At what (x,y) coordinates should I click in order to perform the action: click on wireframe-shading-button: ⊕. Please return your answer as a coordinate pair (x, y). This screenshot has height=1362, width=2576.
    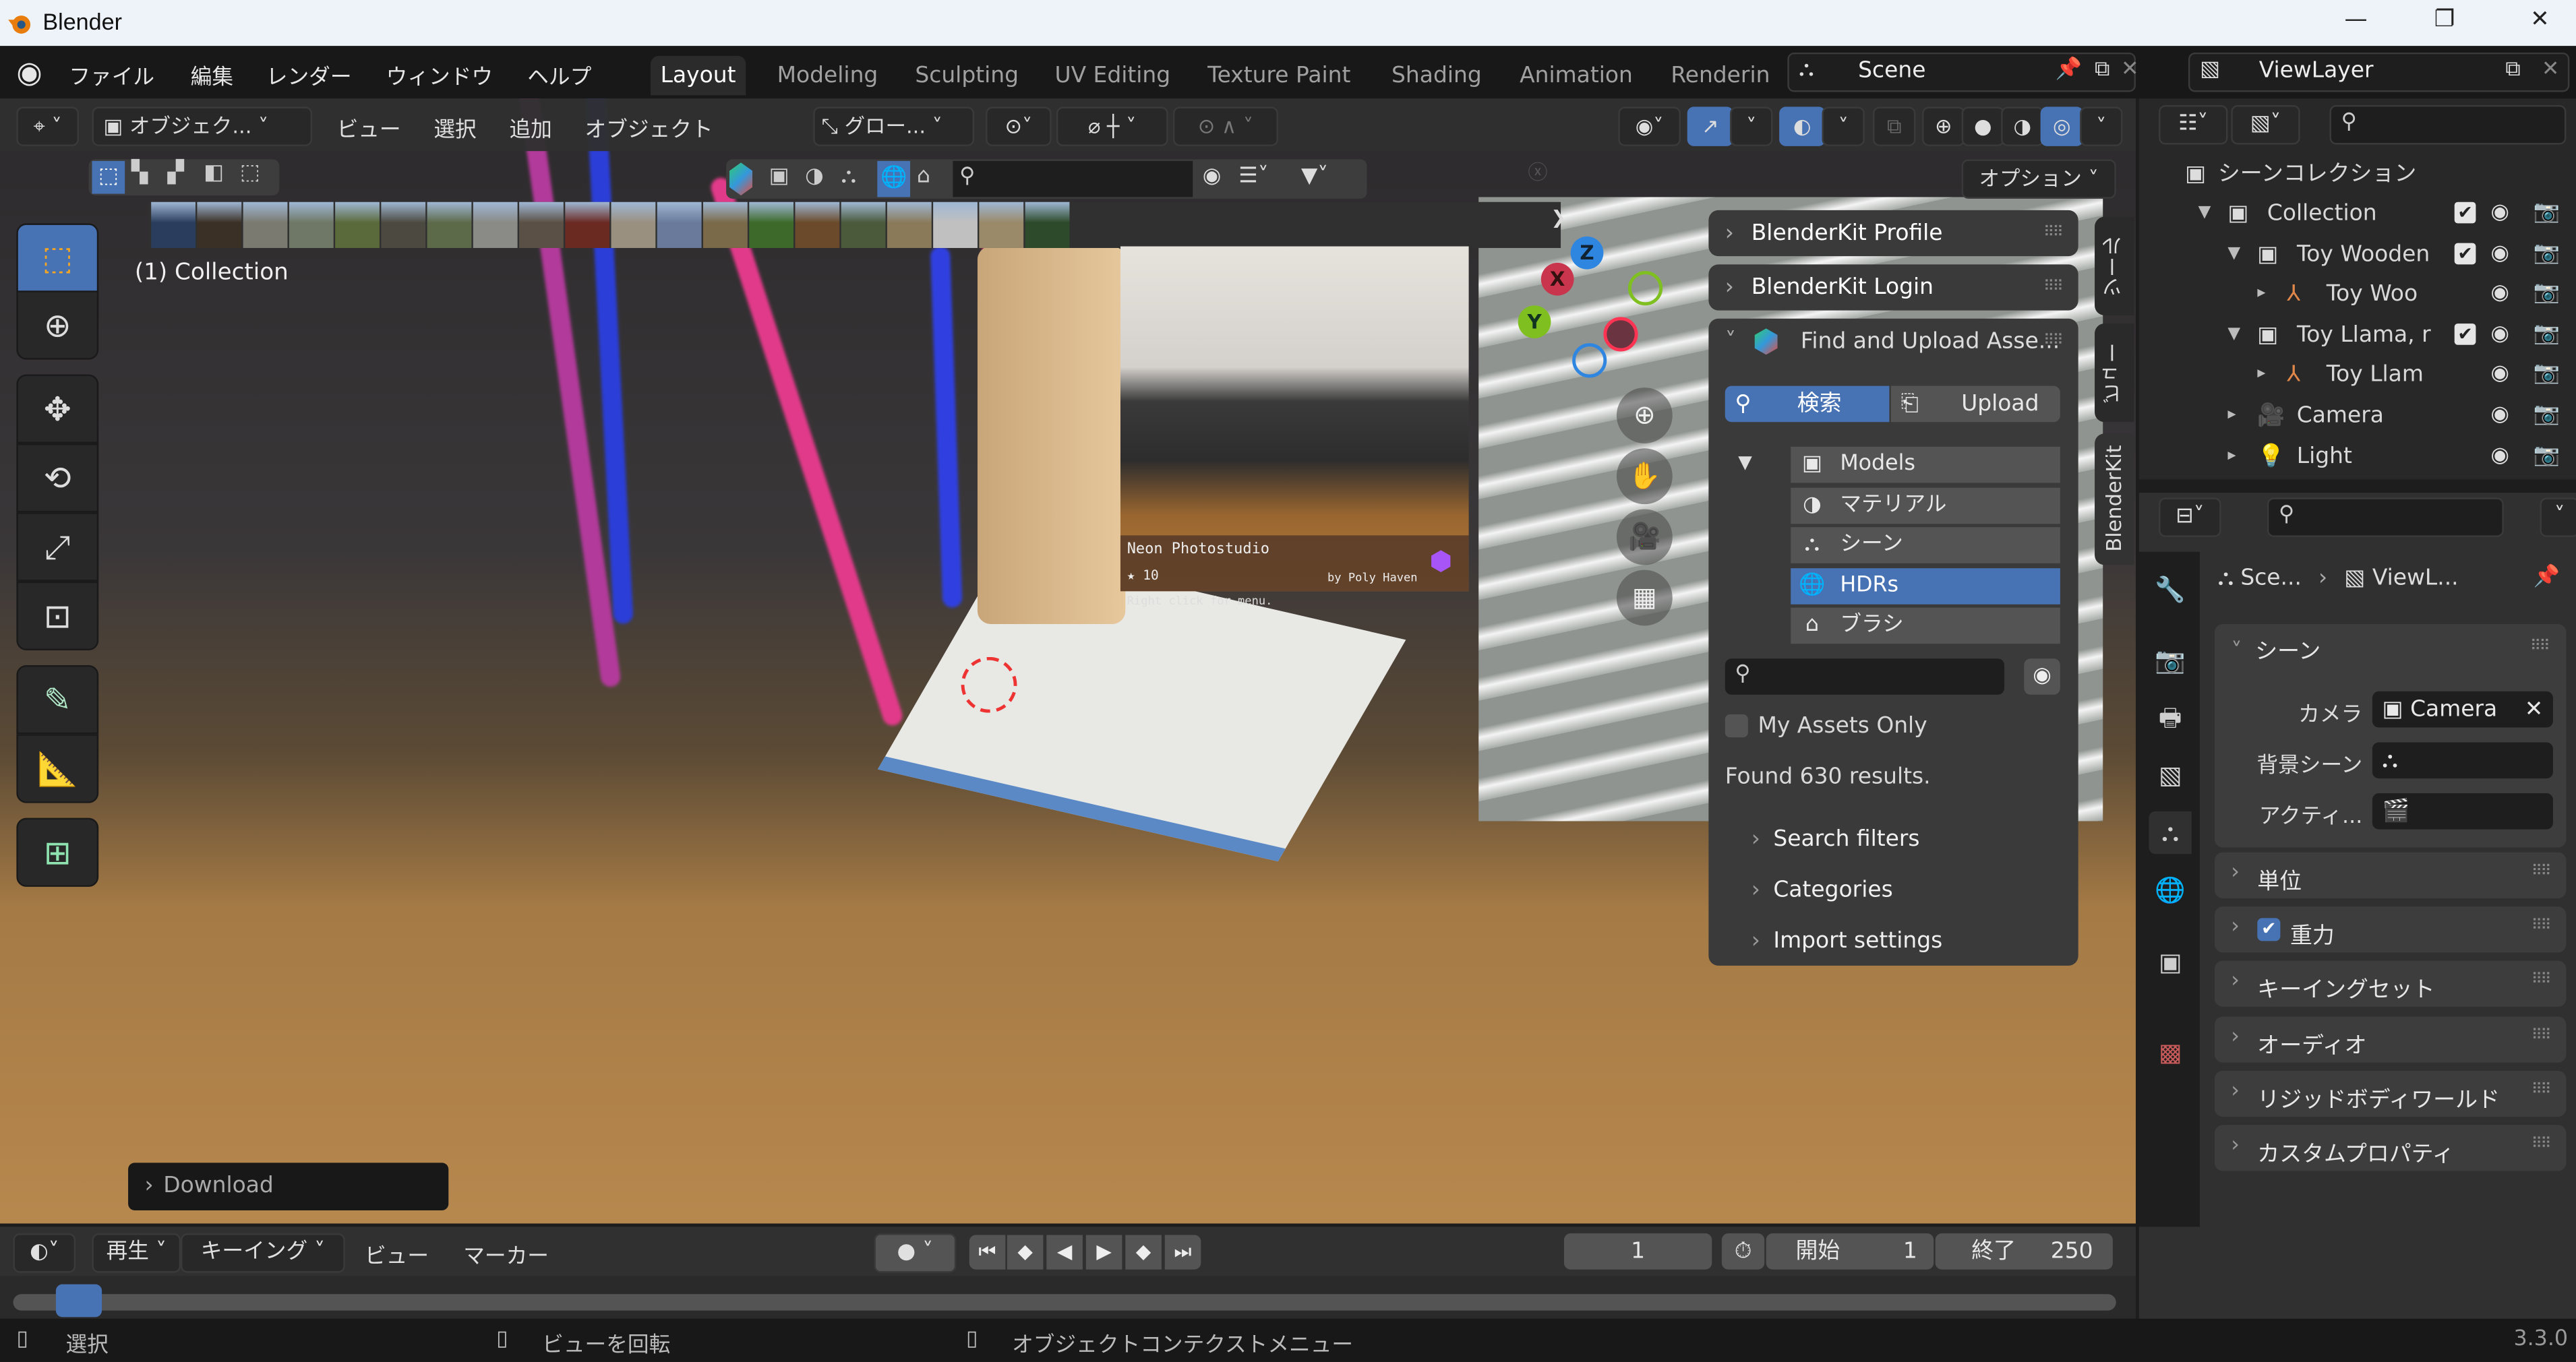
    Looking at the image, I should click on (1944, 126).